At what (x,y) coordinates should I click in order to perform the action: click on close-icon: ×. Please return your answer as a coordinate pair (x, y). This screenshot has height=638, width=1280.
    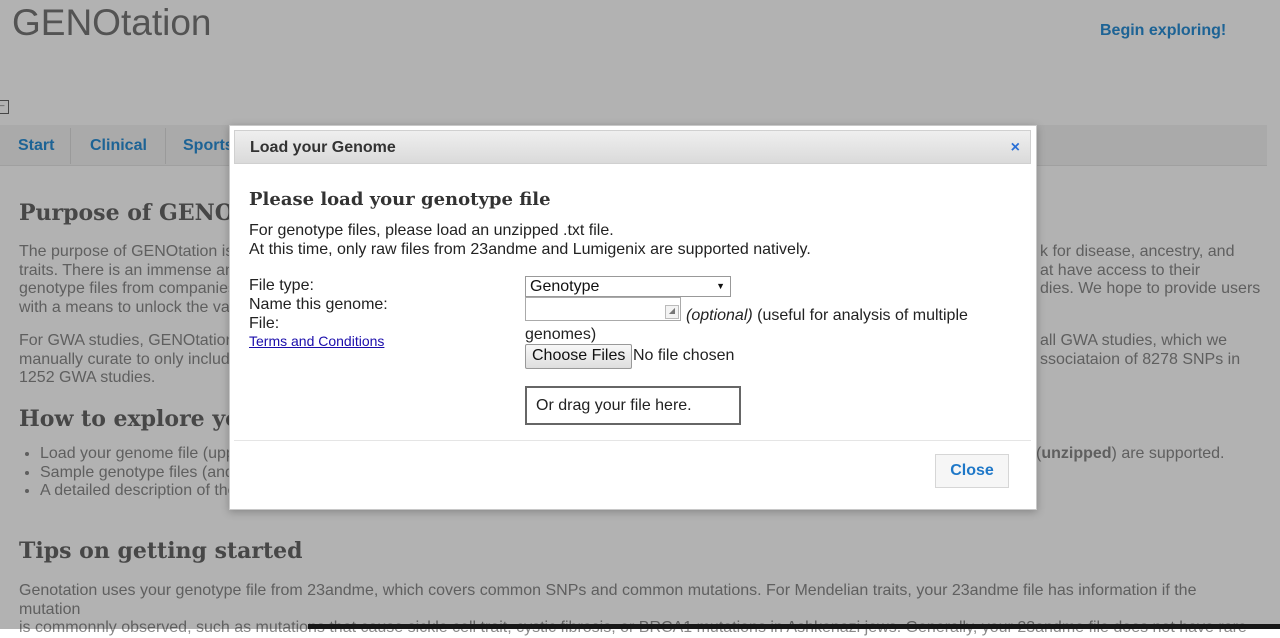
    Looking at the image, I should click on (1015, 148).